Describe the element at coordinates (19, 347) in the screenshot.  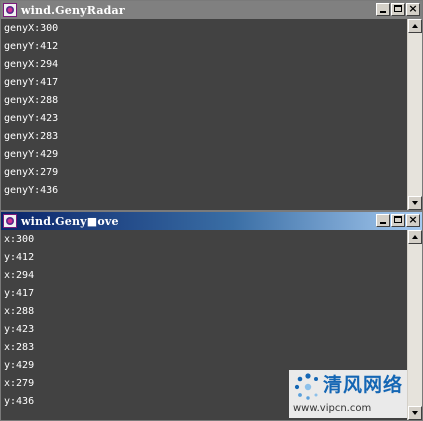
I see `output-line: x:283` at that location.